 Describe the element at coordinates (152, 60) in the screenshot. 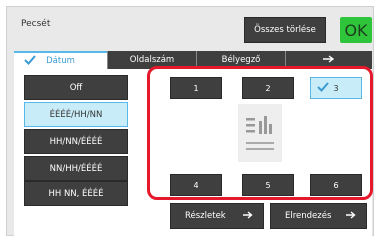

I see `tab-page-number-label: Oldalszám` at that location.